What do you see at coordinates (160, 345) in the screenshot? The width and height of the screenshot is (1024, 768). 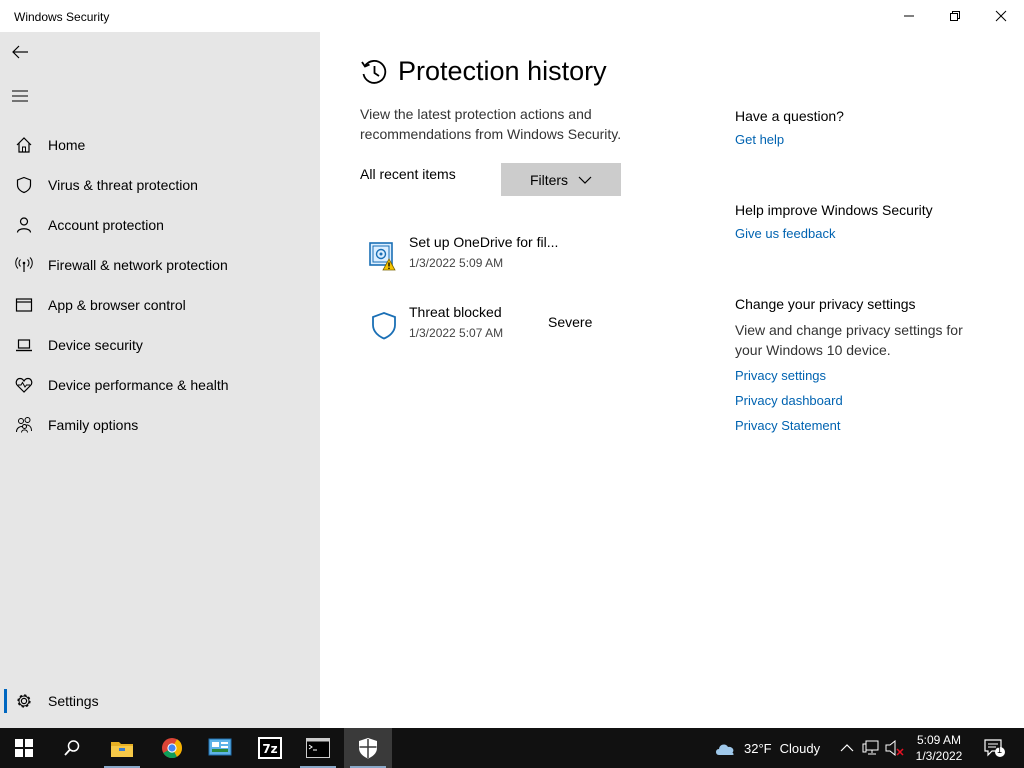 I see `sidebar-item-device-security: Device security` at bounding box center [160, 345].